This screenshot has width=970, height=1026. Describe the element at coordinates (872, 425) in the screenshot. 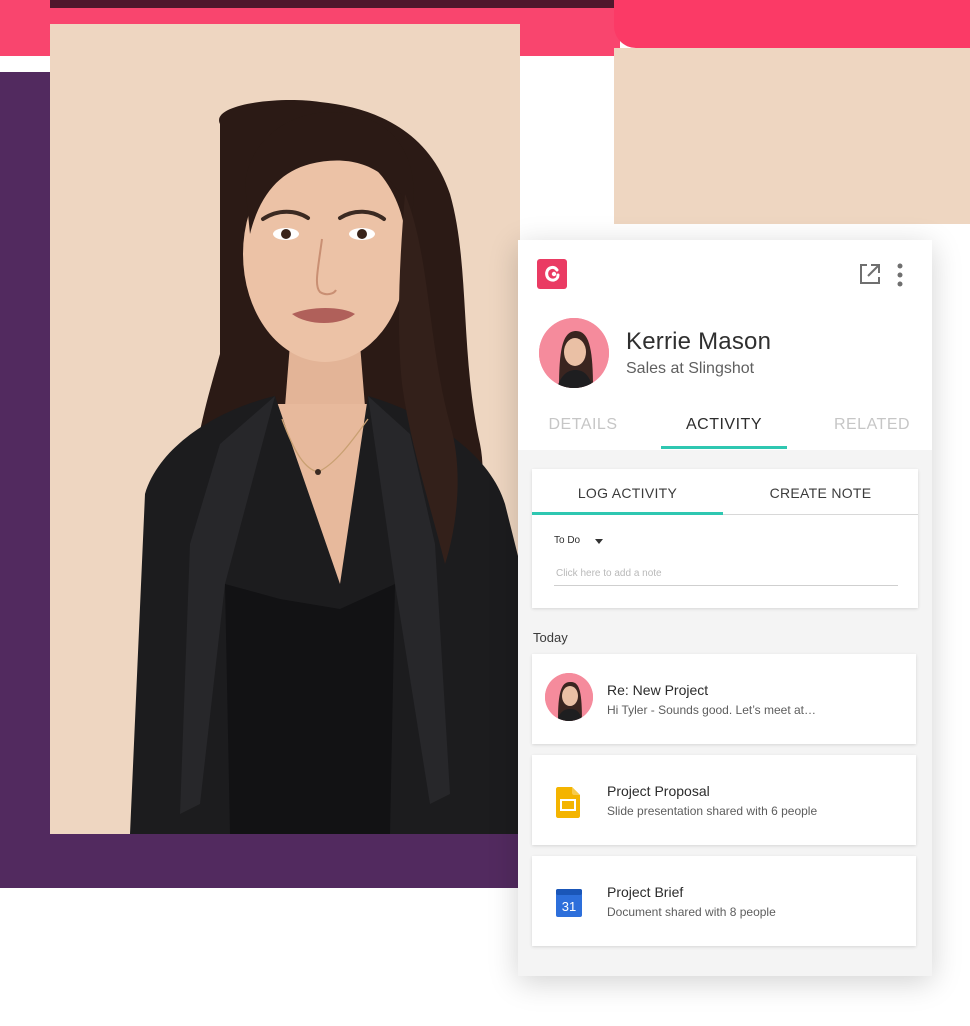

I see `tab-related: RELATED` at that location.